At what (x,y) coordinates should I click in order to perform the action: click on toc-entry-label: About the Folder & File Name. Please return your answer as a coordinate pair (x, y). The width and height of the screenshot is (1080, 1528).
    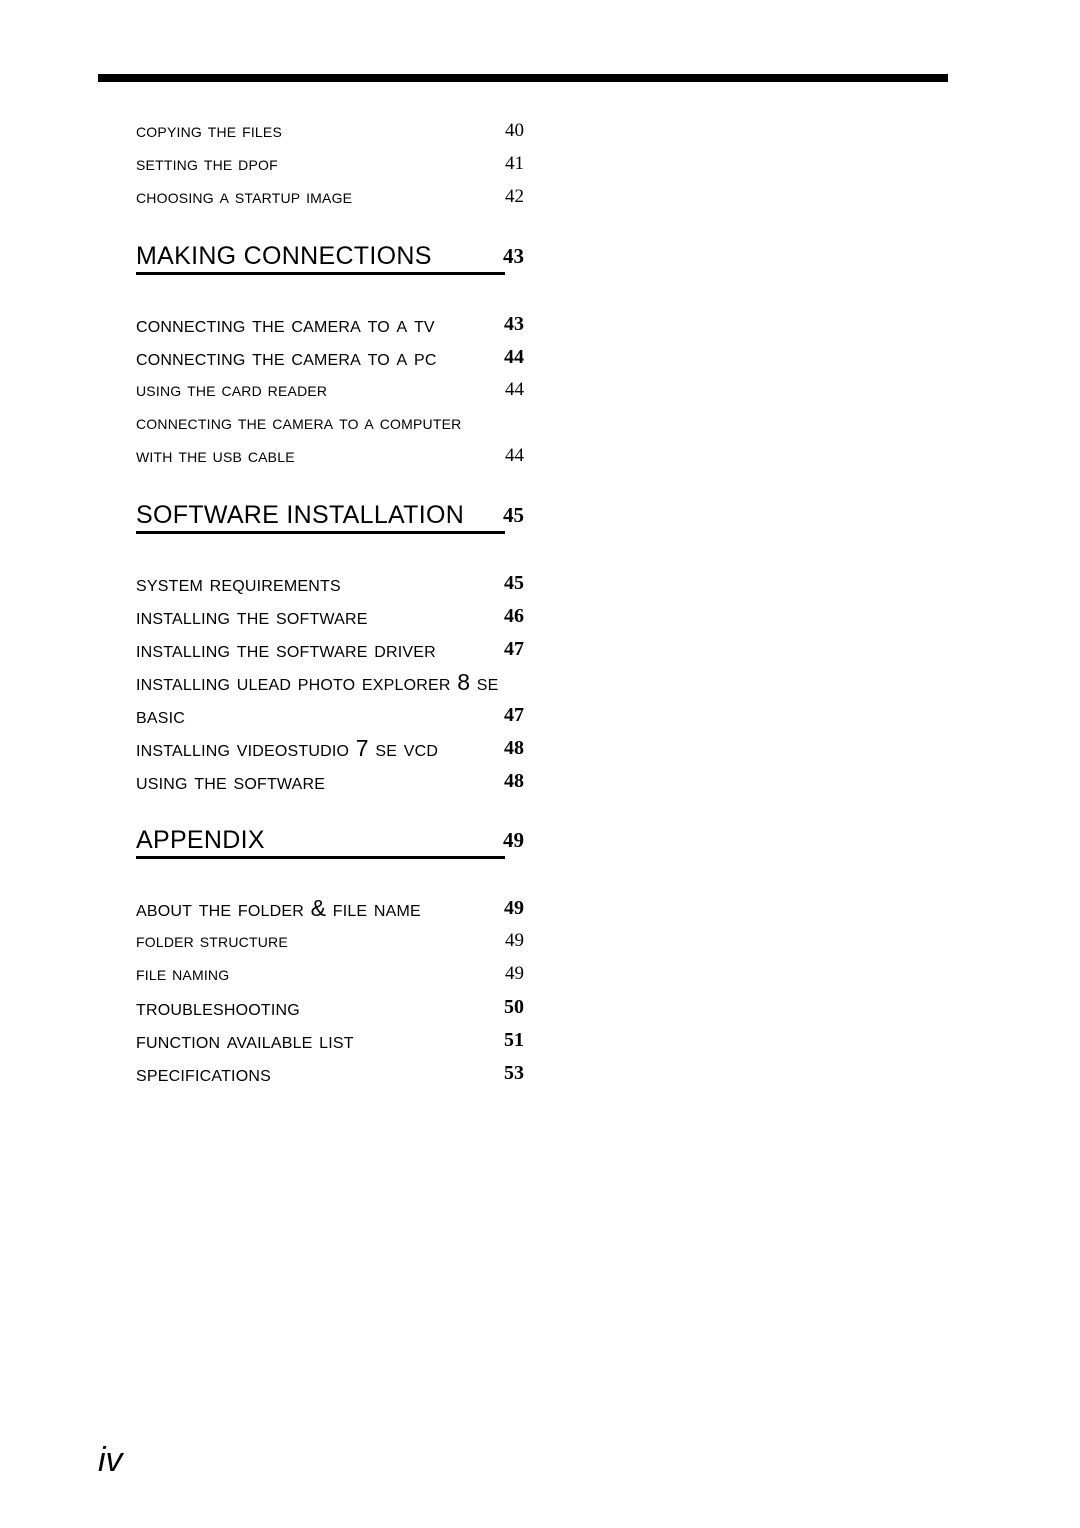
    Looking at the image, I should click on (278, 908).